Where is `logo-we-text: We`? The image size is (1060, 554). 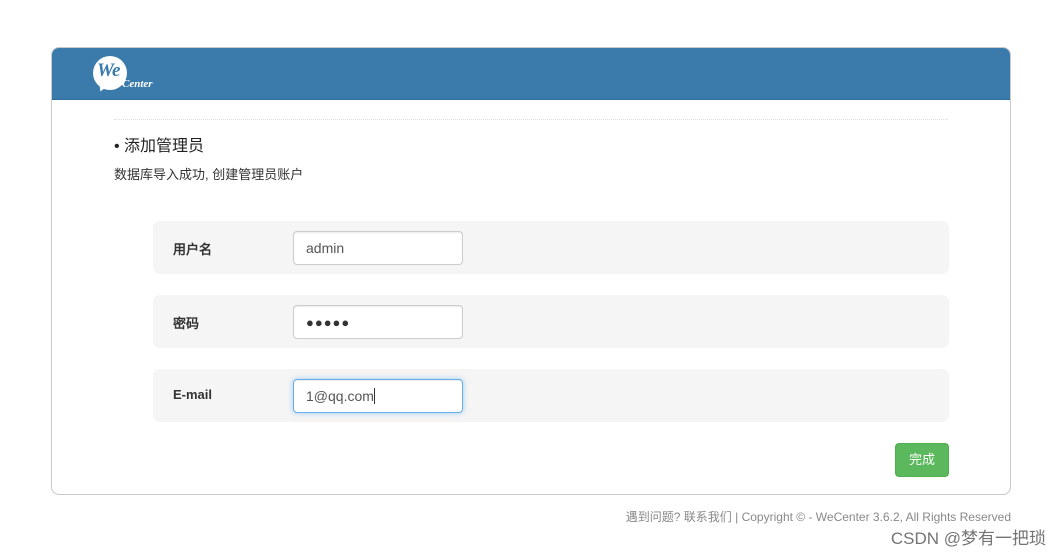 logo-we-text: We is located at coordinates (108, 70).